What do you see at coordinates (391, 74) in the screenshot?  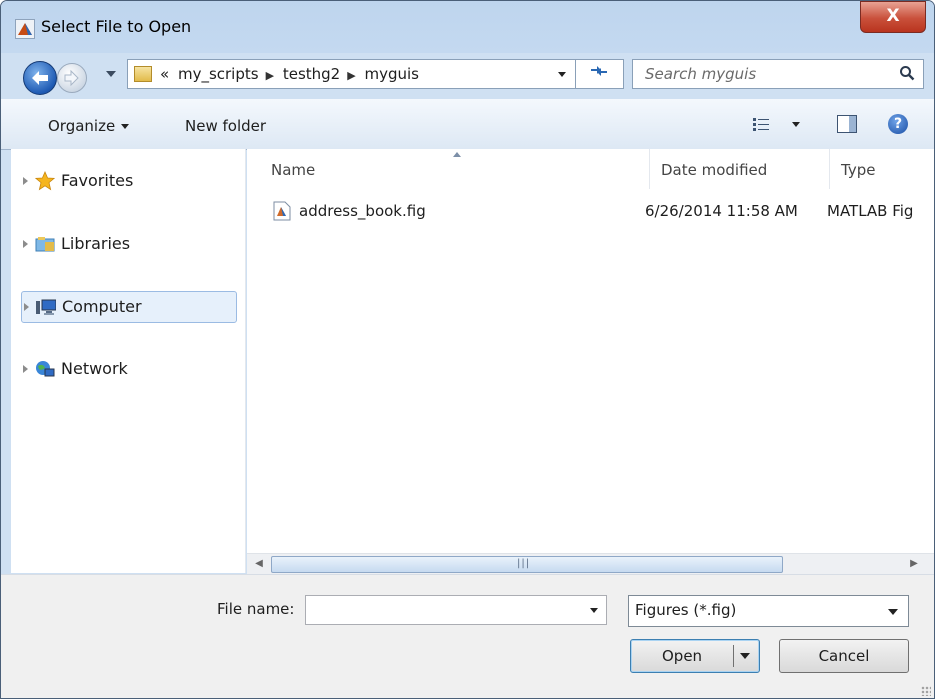 I see `breadcrumb-myguis: myguis` at bounding box center [391, 74].